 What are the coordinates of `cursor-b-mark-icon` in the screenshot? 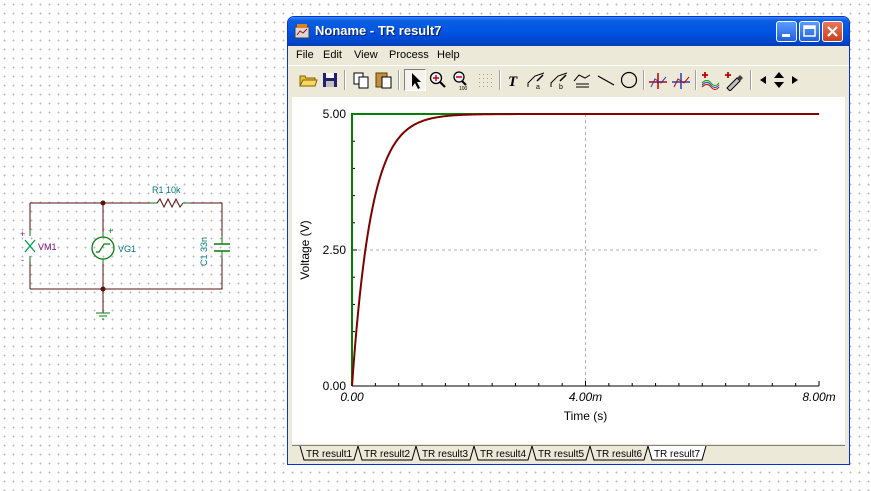 It's located at (681, 81).